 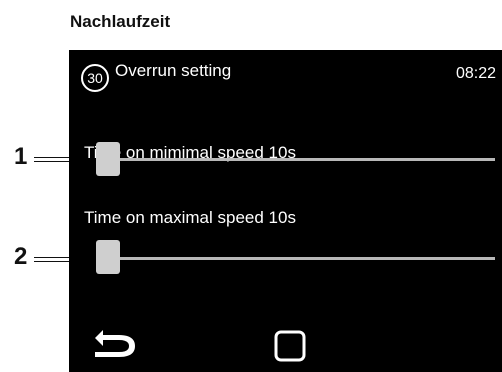 What do you see at coordinates (116, 344) in the screenshot?
I see `back-arrow-icon` at bounding box center [116, 344].